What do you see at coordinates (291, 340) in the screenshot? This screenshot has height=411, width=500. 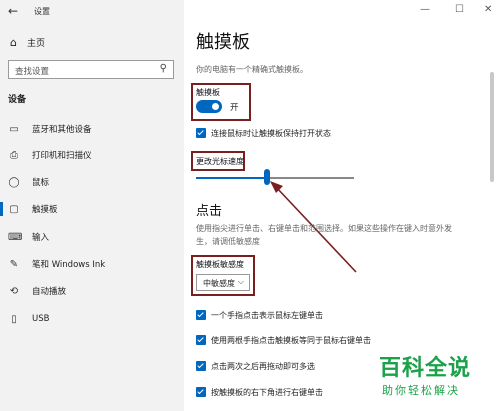 I see `tap-checkbox-label: 使用两根手指点击触摸板等同于鼠标右键单击` at bounding box center [291, 340].